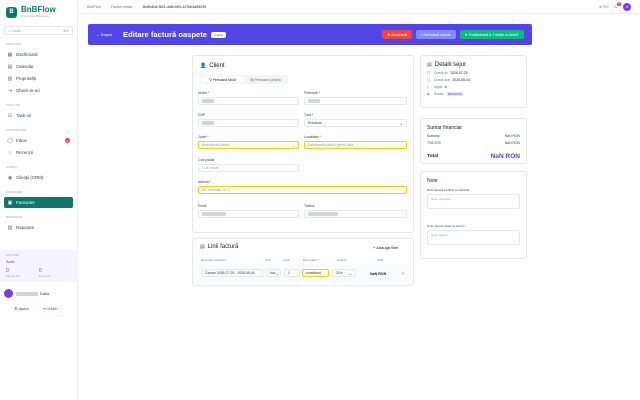 This screenshot has width=640, height=400. I want to click on invoice-icon: ▣, so click(10, 202).